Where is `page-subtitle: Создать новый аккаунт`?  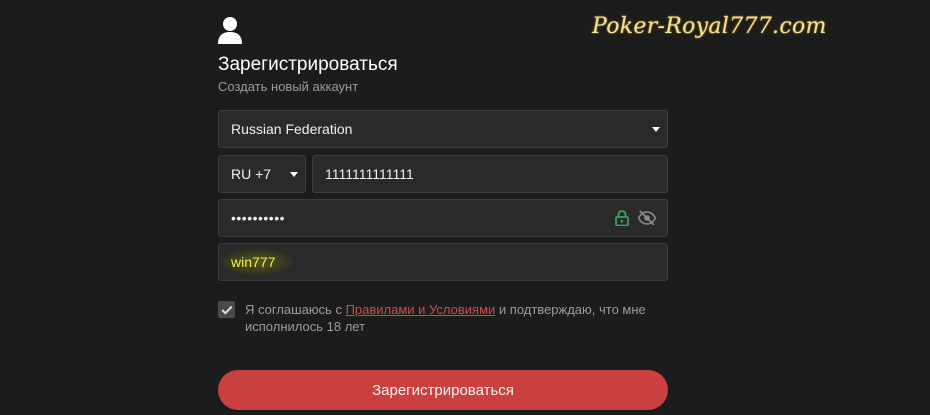 page-subtitle: Создать новый аккаунт is located at coordinates (288, 86).